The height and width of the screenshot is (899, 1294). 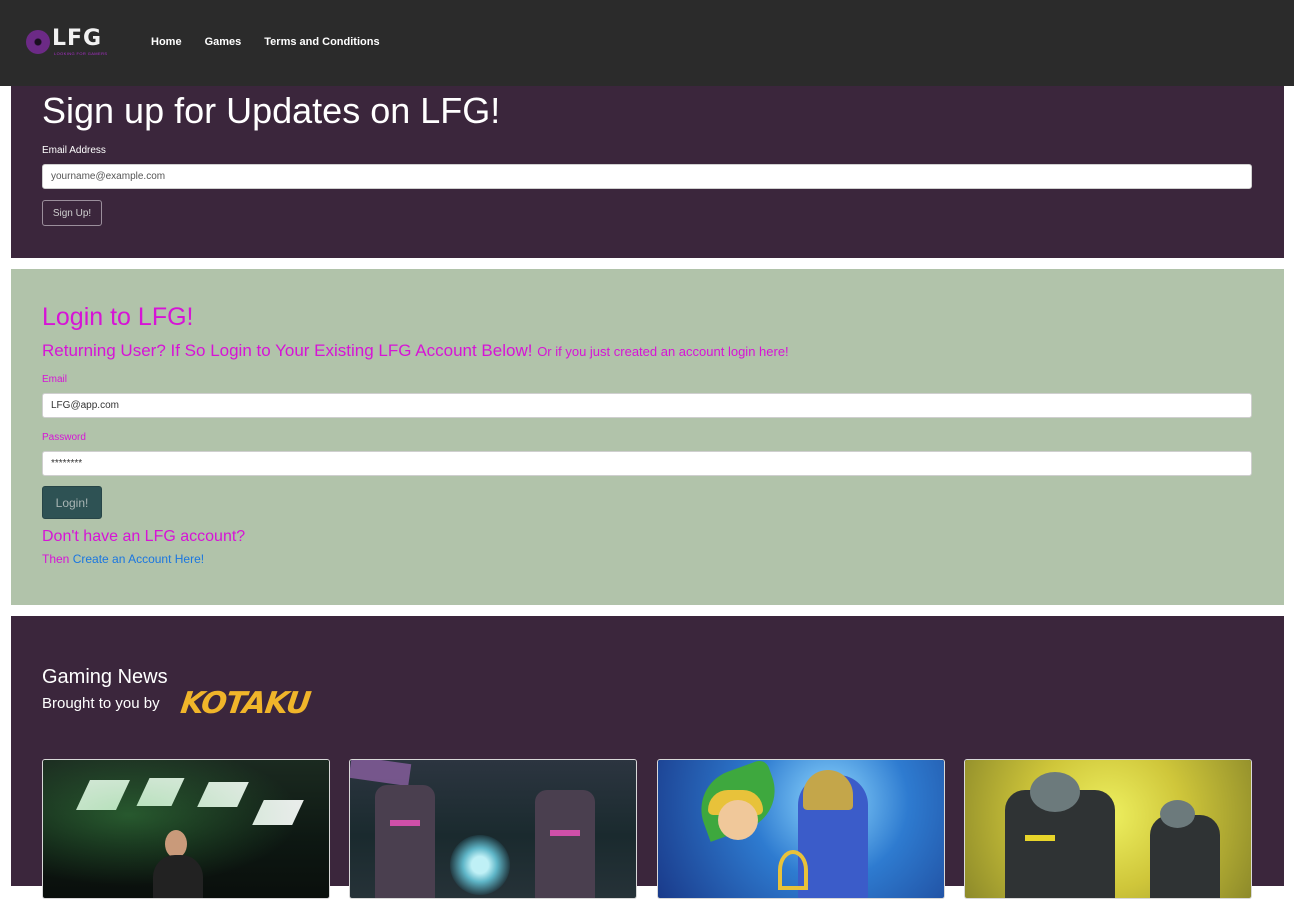 What do you see at coordinates (321, 42) in the screenshot?
I see `nav-terms-link: Terms and Conditions` at bounding box center [321, 42].